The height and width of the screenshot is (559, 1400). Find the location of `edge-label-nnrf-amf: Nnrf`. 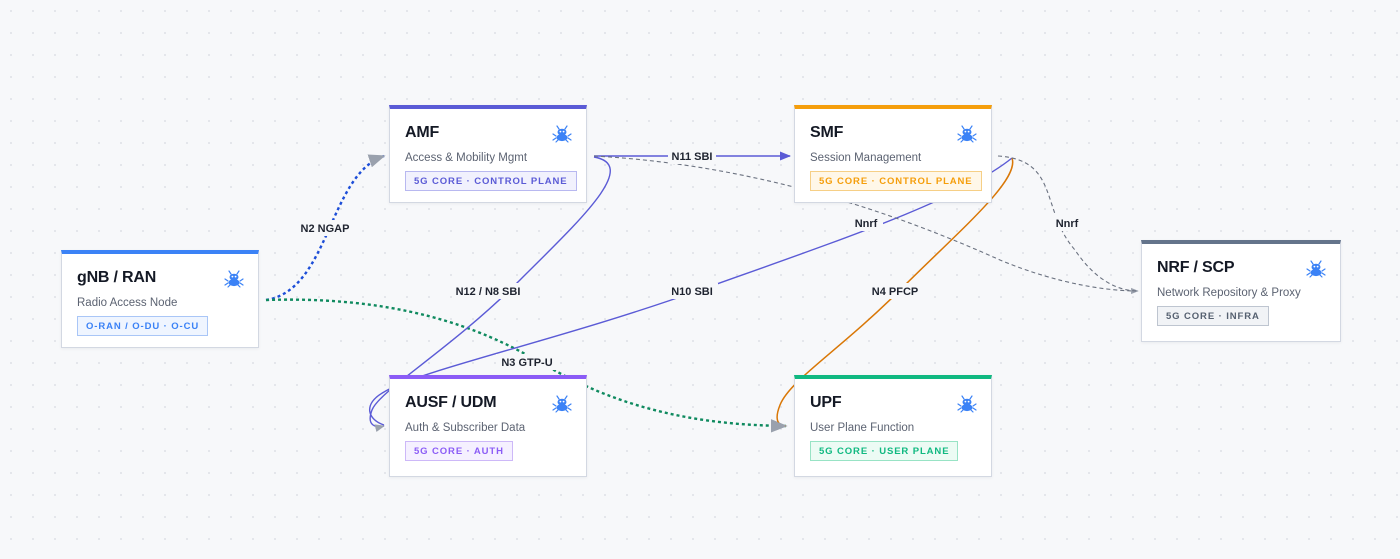

edge-label-nnrf-amf: Nnrf is located at coordinates (866, 223).